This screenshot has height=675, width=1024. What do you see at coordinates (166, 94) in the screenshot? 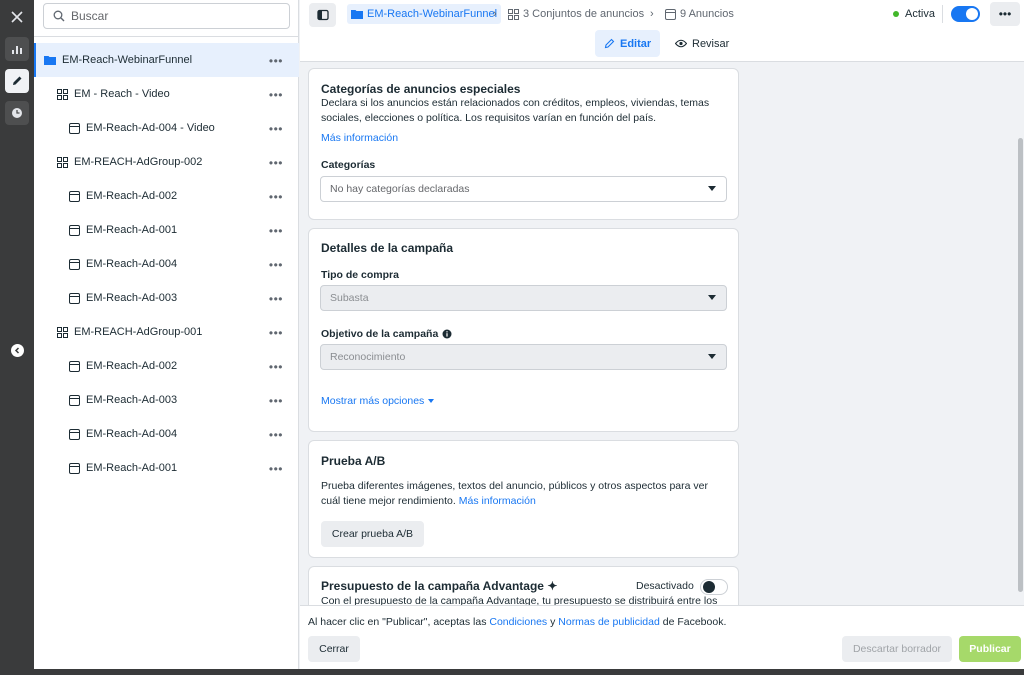
I see `tree-item-adset: EM - Reach - Video •••` at bounding box center [166, 94].